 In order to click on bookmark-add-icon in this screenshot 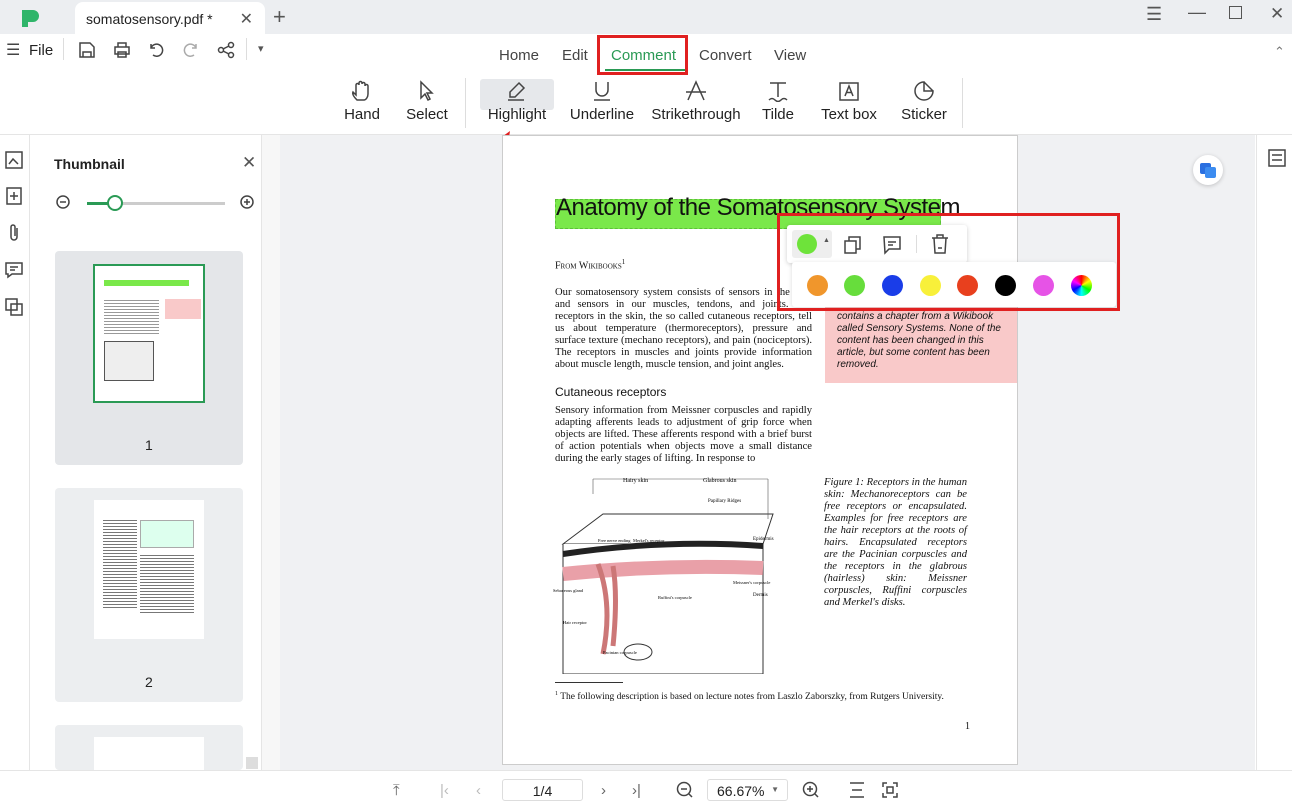, I will do `click(14, 196)`.